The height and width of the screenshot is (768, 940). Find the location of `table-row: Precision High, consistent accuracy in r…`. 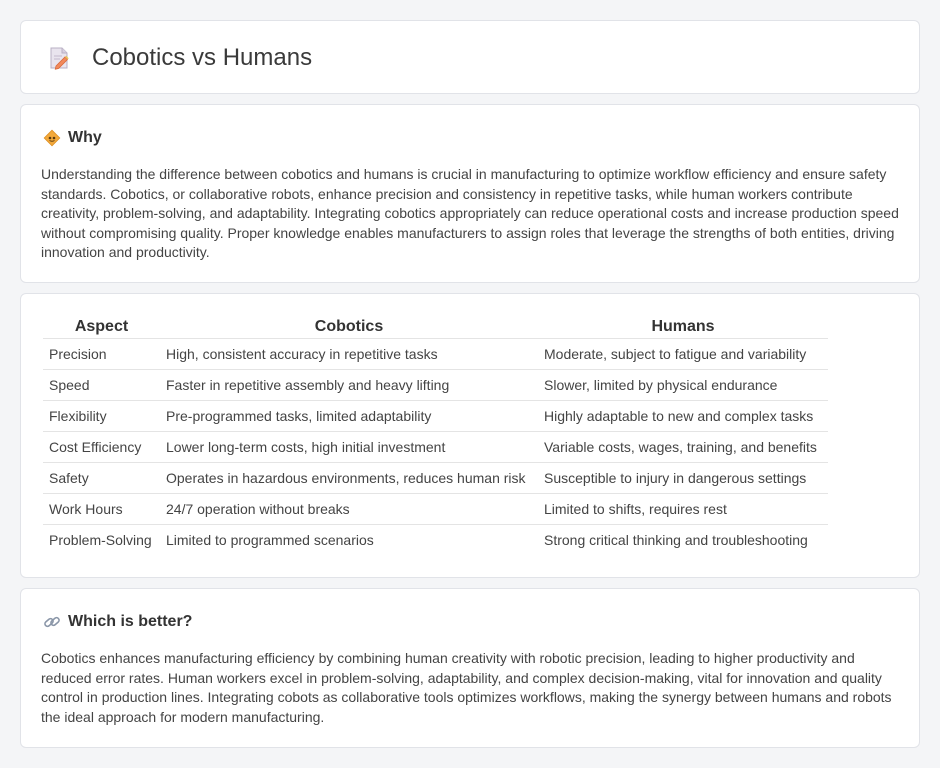

table-row: Precision High, consistent accuracy in r… is located at coordinates (435, 354).